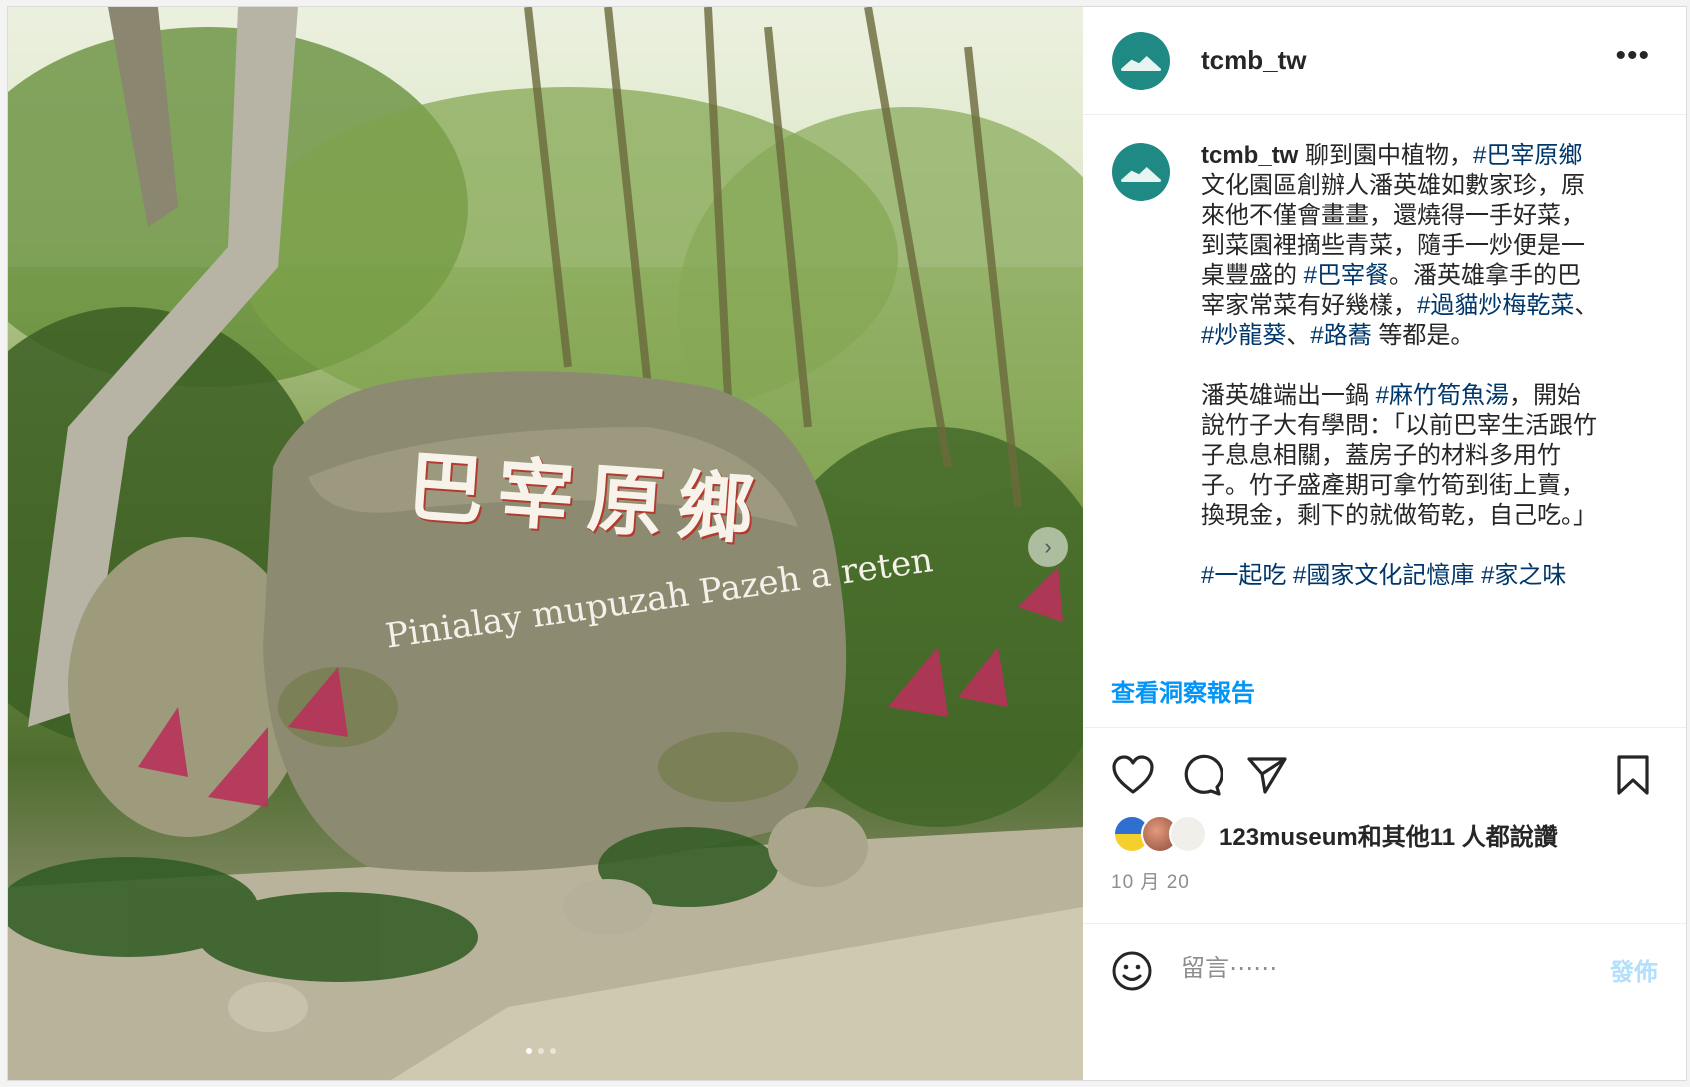 The image size is (1690, 1087). Describe the element at coordinates (1346, 275) in the screenshot. I see `hashtag-link: #巴宰餐` at that location.